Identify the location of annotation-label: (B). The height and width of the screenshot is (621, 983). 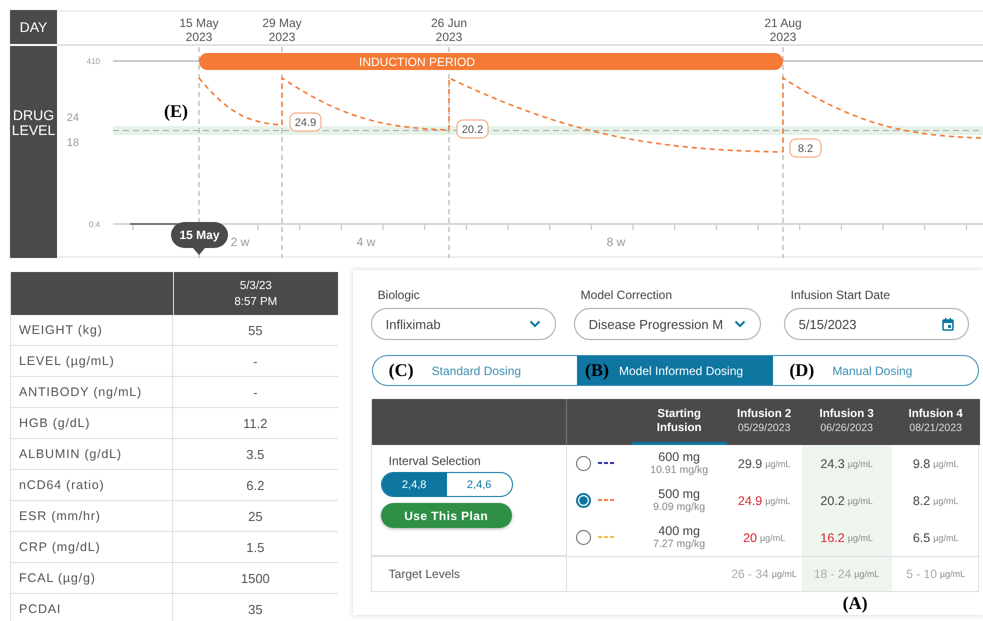
(596, 370).